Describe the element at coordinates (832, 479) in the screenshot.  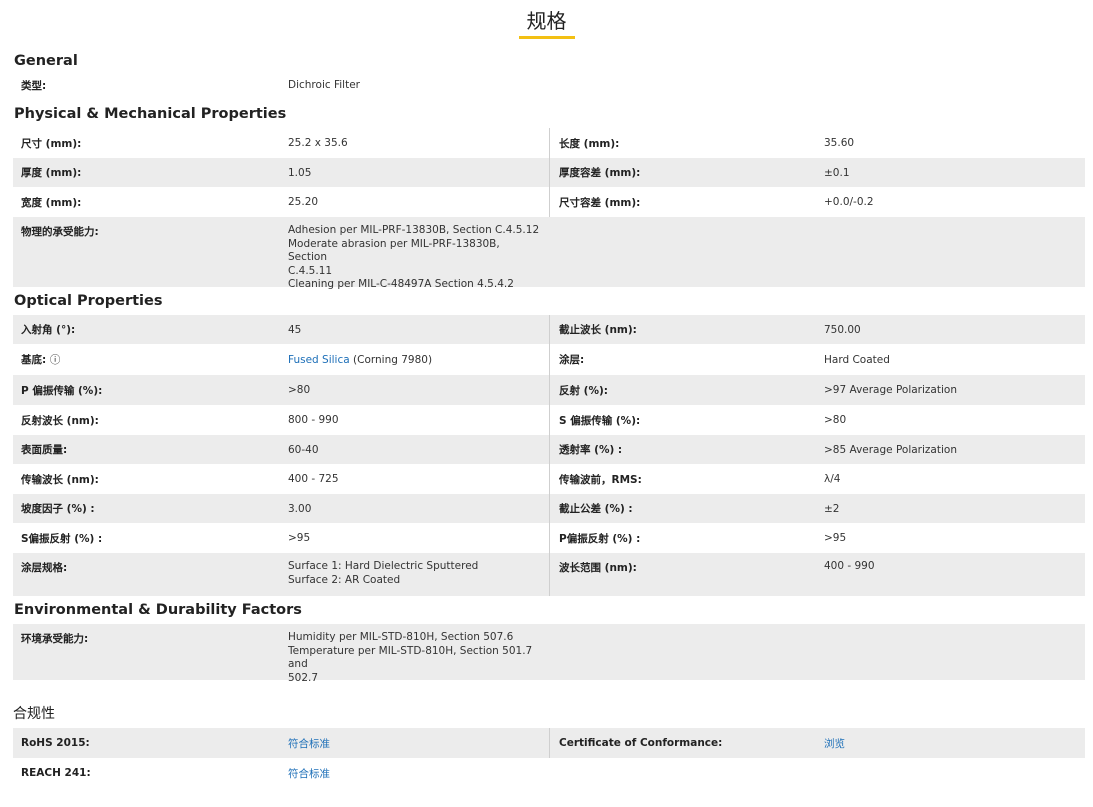
I see `spec-value: λ/4` at that location.